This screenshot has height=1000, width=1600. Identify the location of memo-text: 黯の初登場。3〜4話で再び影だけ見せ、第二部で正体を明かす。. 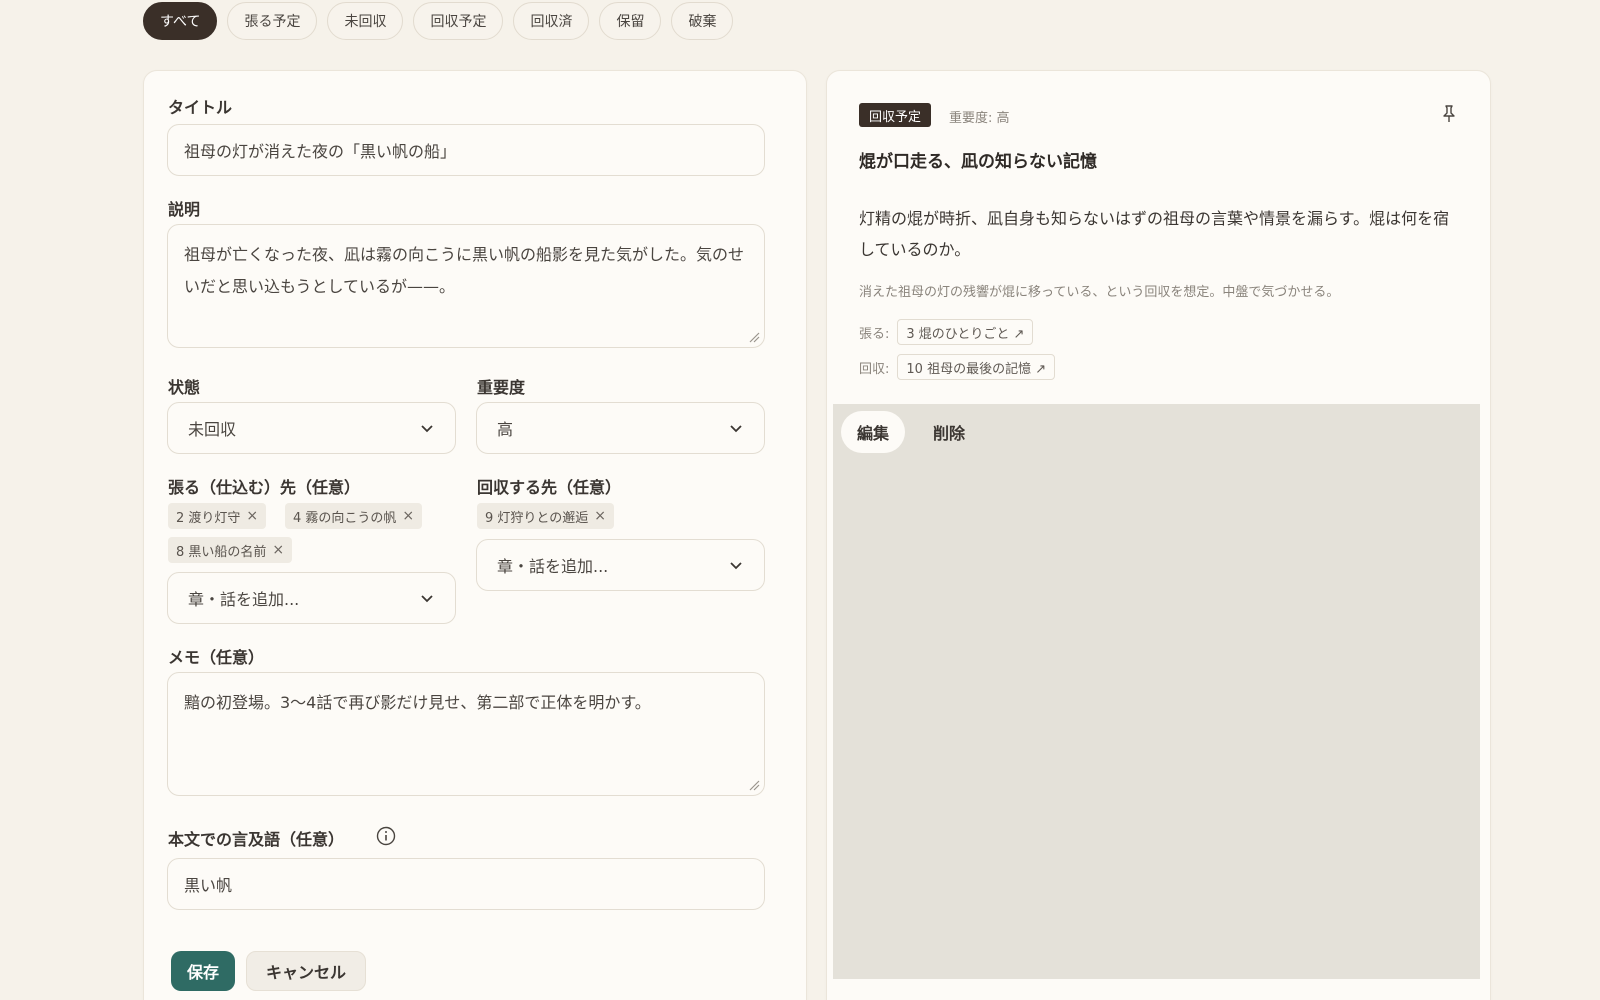
(417, 702).